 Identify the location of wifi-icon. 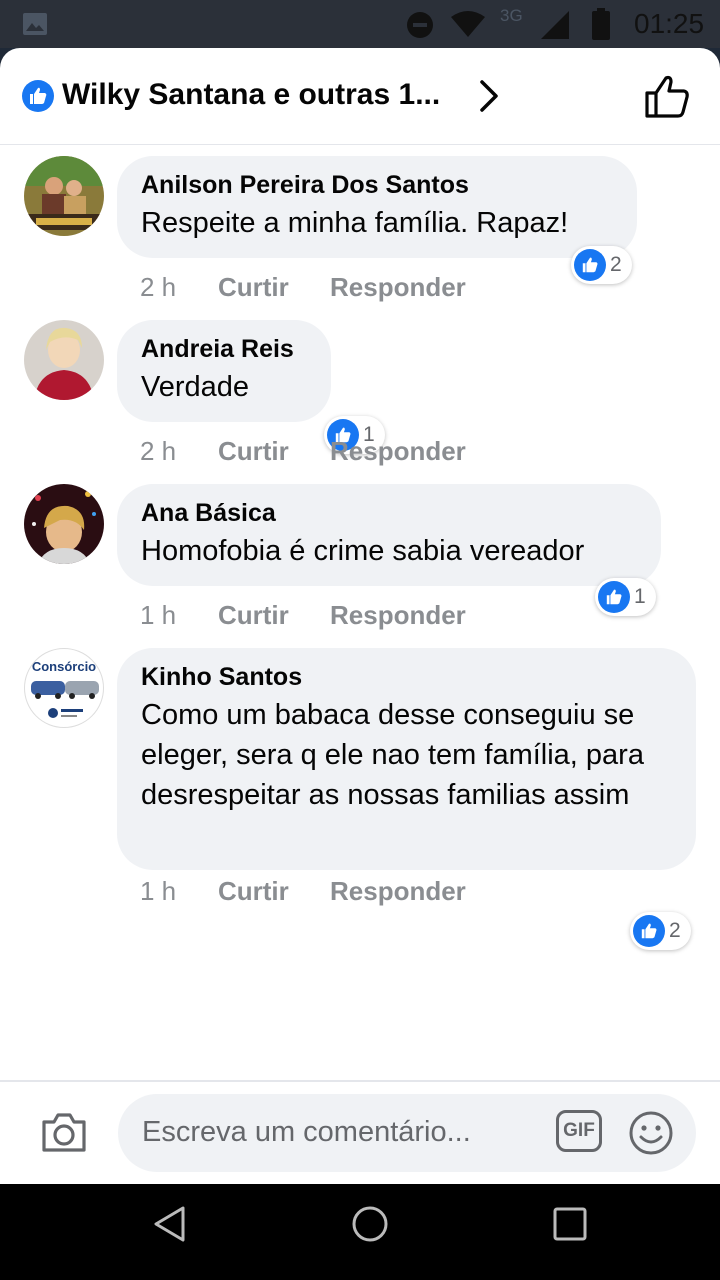
(468, 24).